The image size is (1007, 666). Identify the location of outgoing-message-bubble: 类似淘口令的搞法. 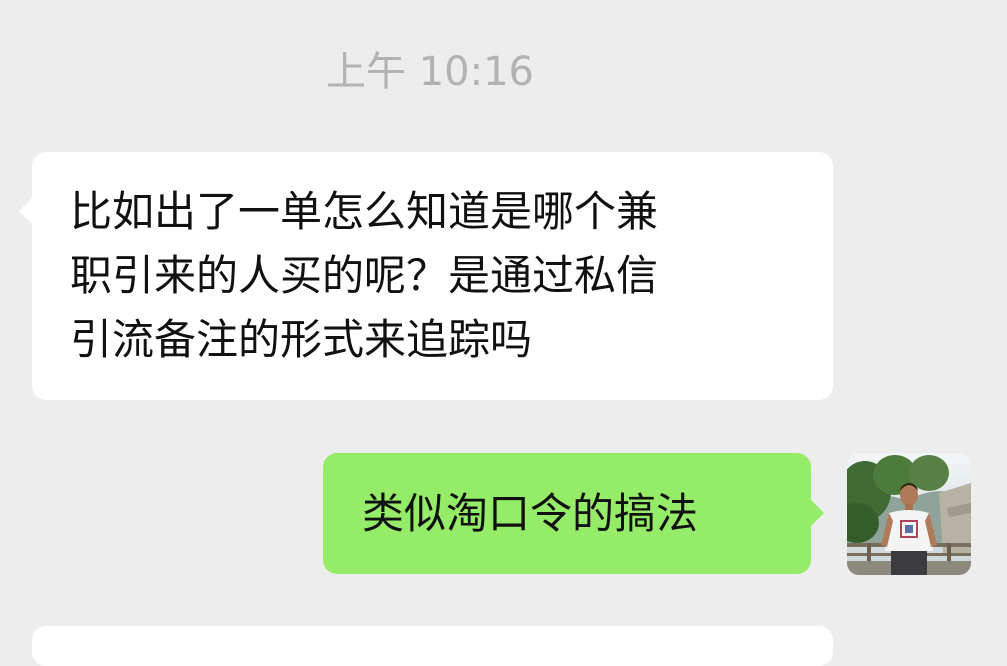
(573, 513).